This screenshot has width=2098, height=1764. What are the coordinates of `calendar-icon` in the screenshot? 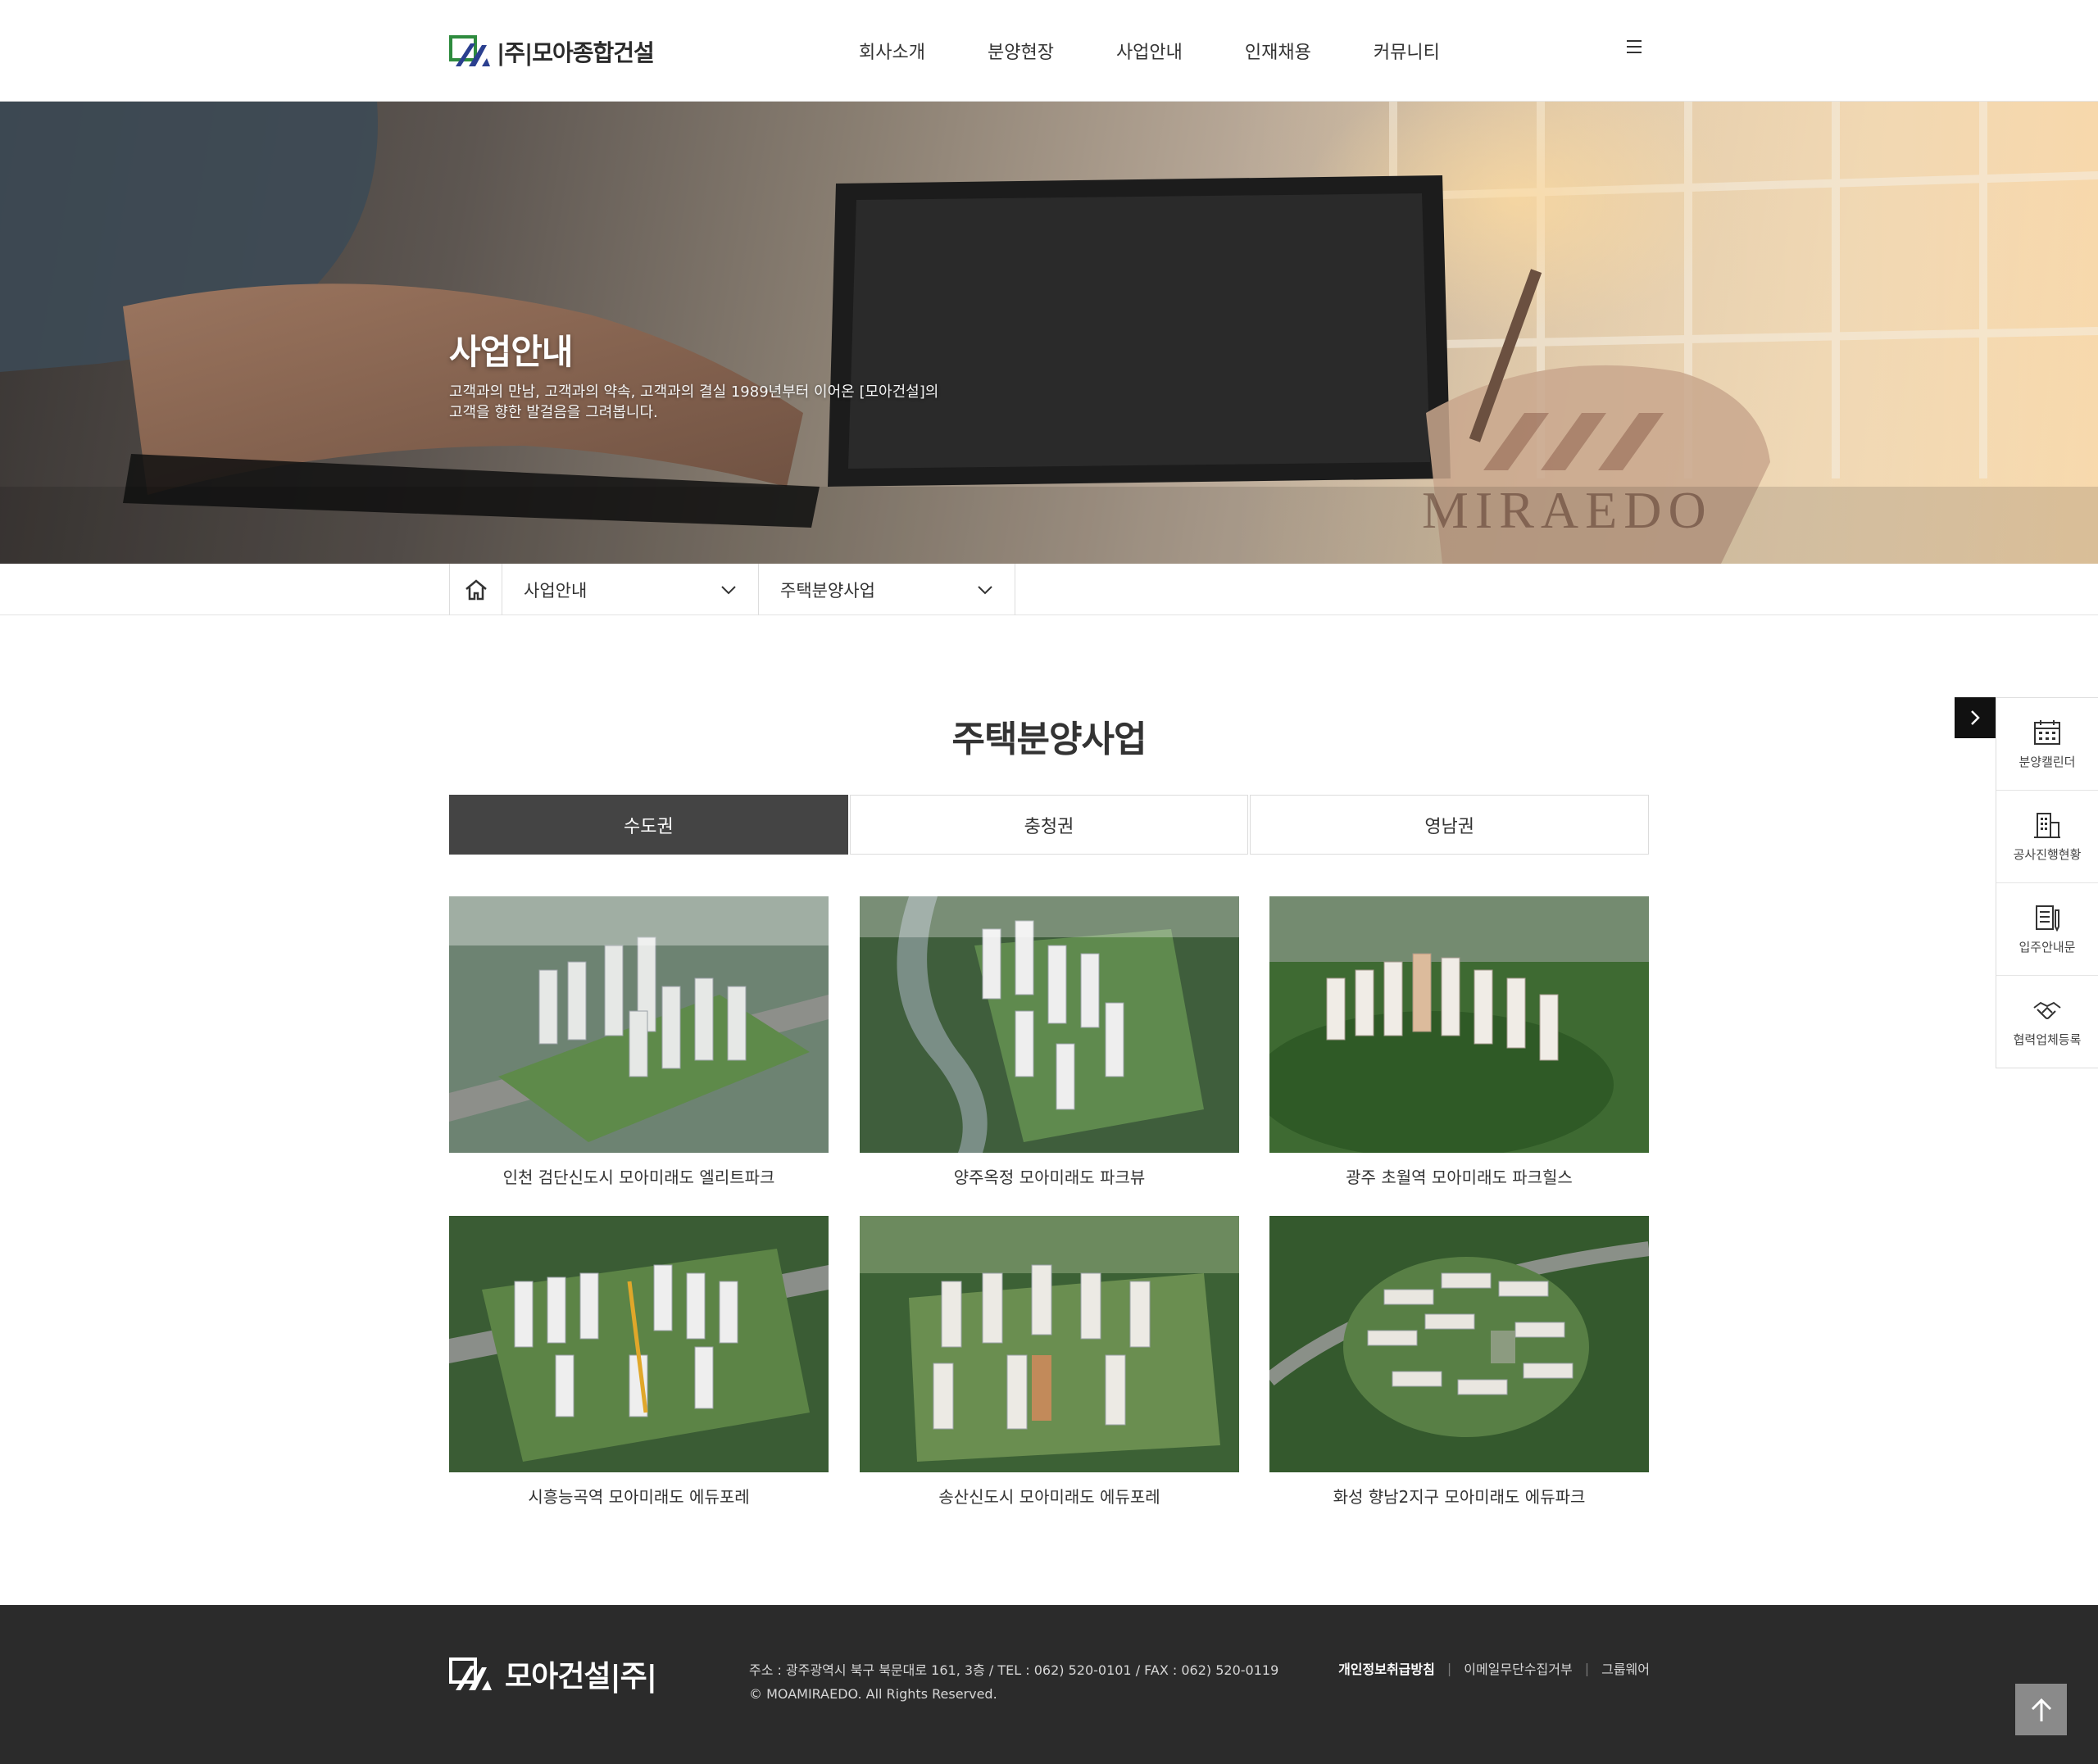 It's located at (2047, 732).